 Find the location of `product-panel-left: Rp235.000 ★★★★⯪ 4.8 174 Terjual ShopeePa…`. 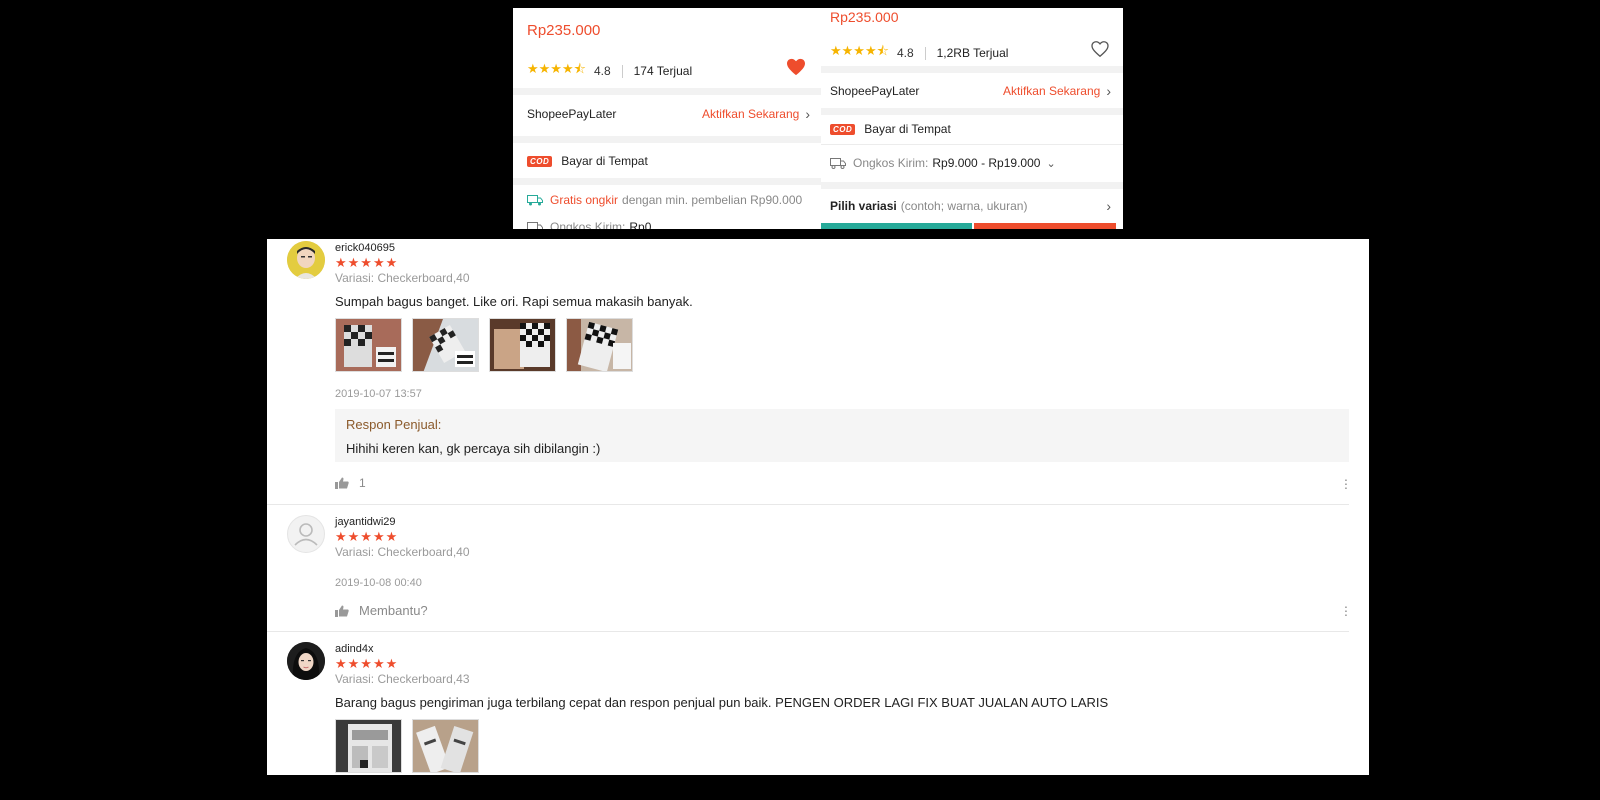

product-panel-left: Rp235.000 ★★★★⯪ 4.8 174 Terjual ShopeePa… is located at coordinates (668, 118).